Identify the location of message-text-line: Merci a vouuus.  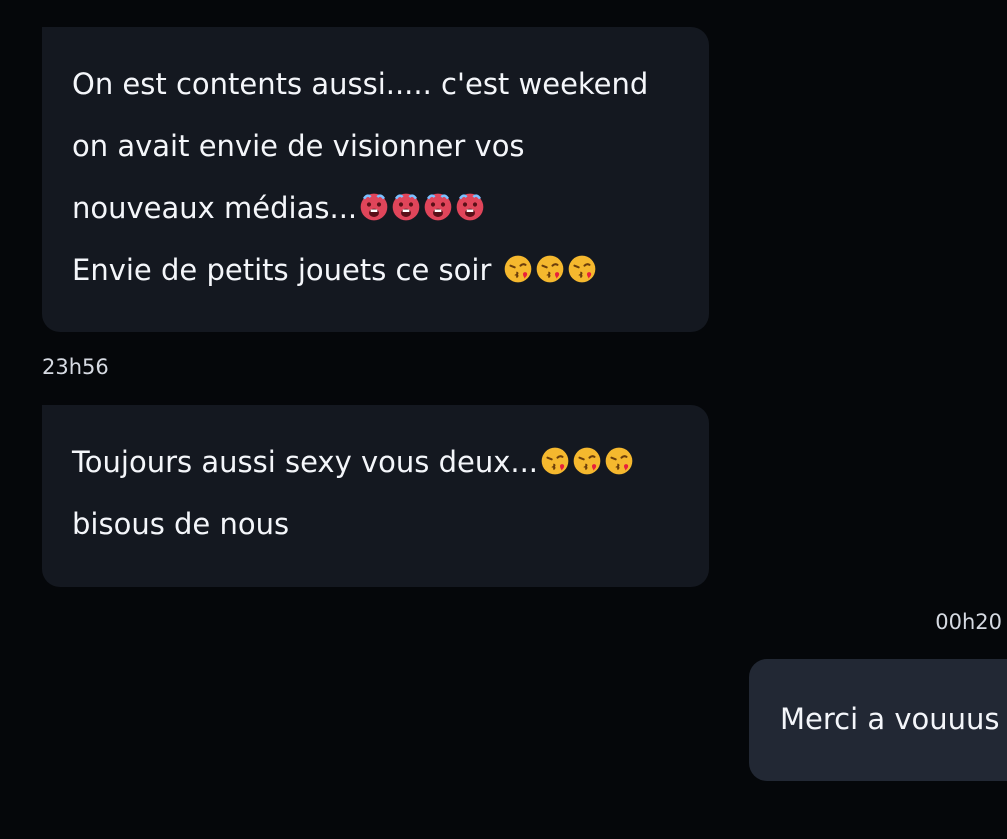
(890, 719).